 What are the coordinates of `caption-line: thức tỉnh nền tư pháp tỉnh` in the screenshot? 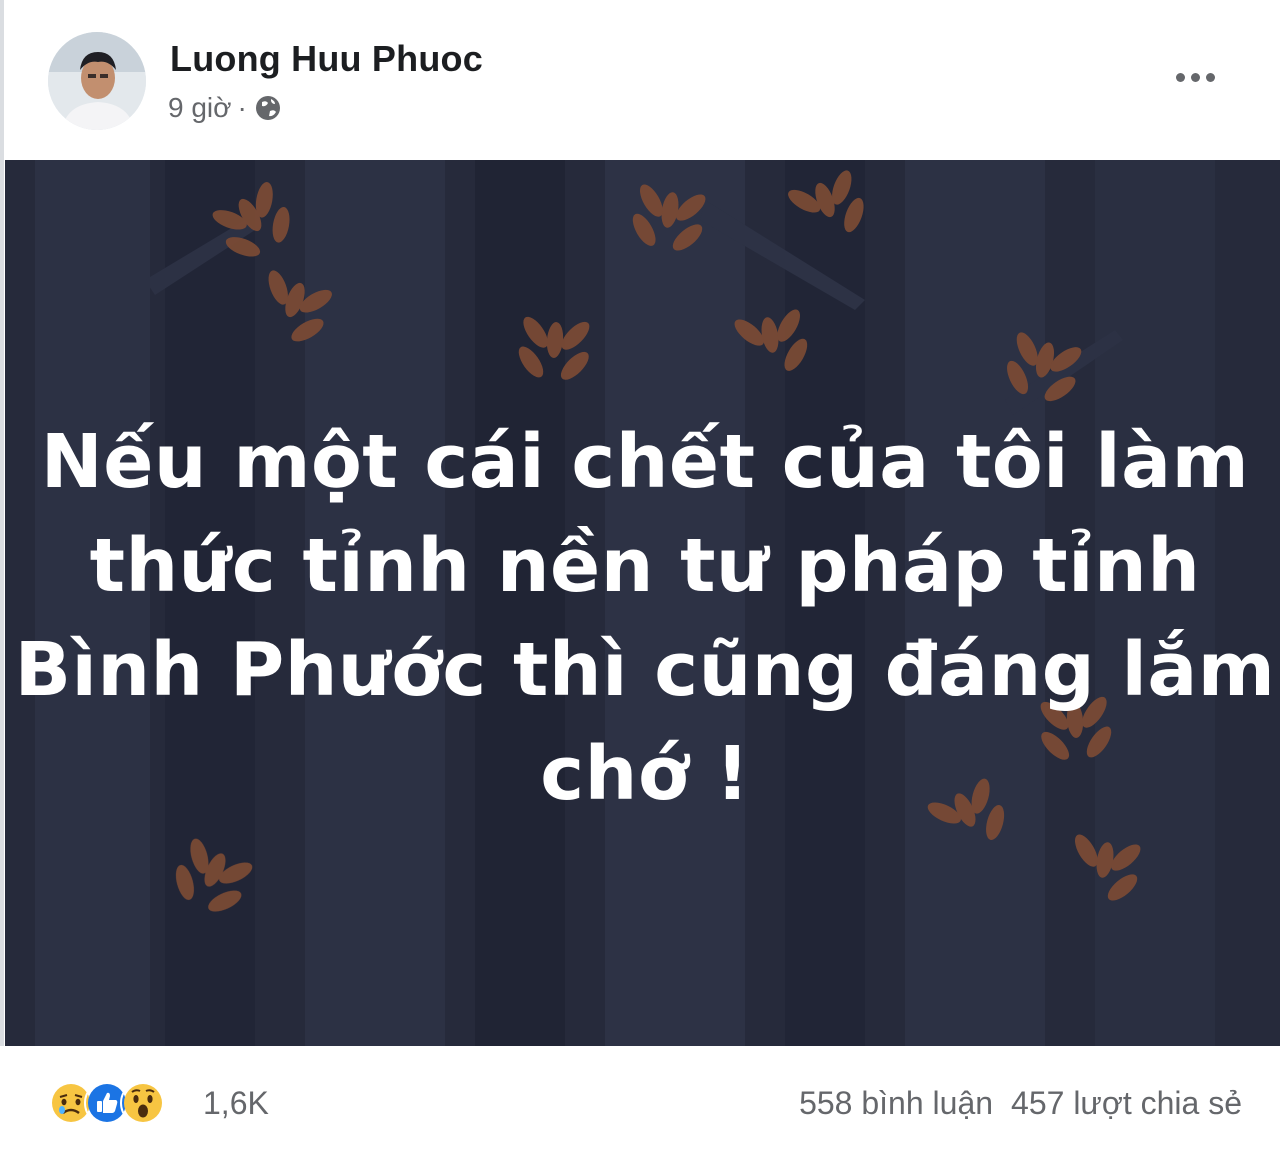 It's located at (645, 566).